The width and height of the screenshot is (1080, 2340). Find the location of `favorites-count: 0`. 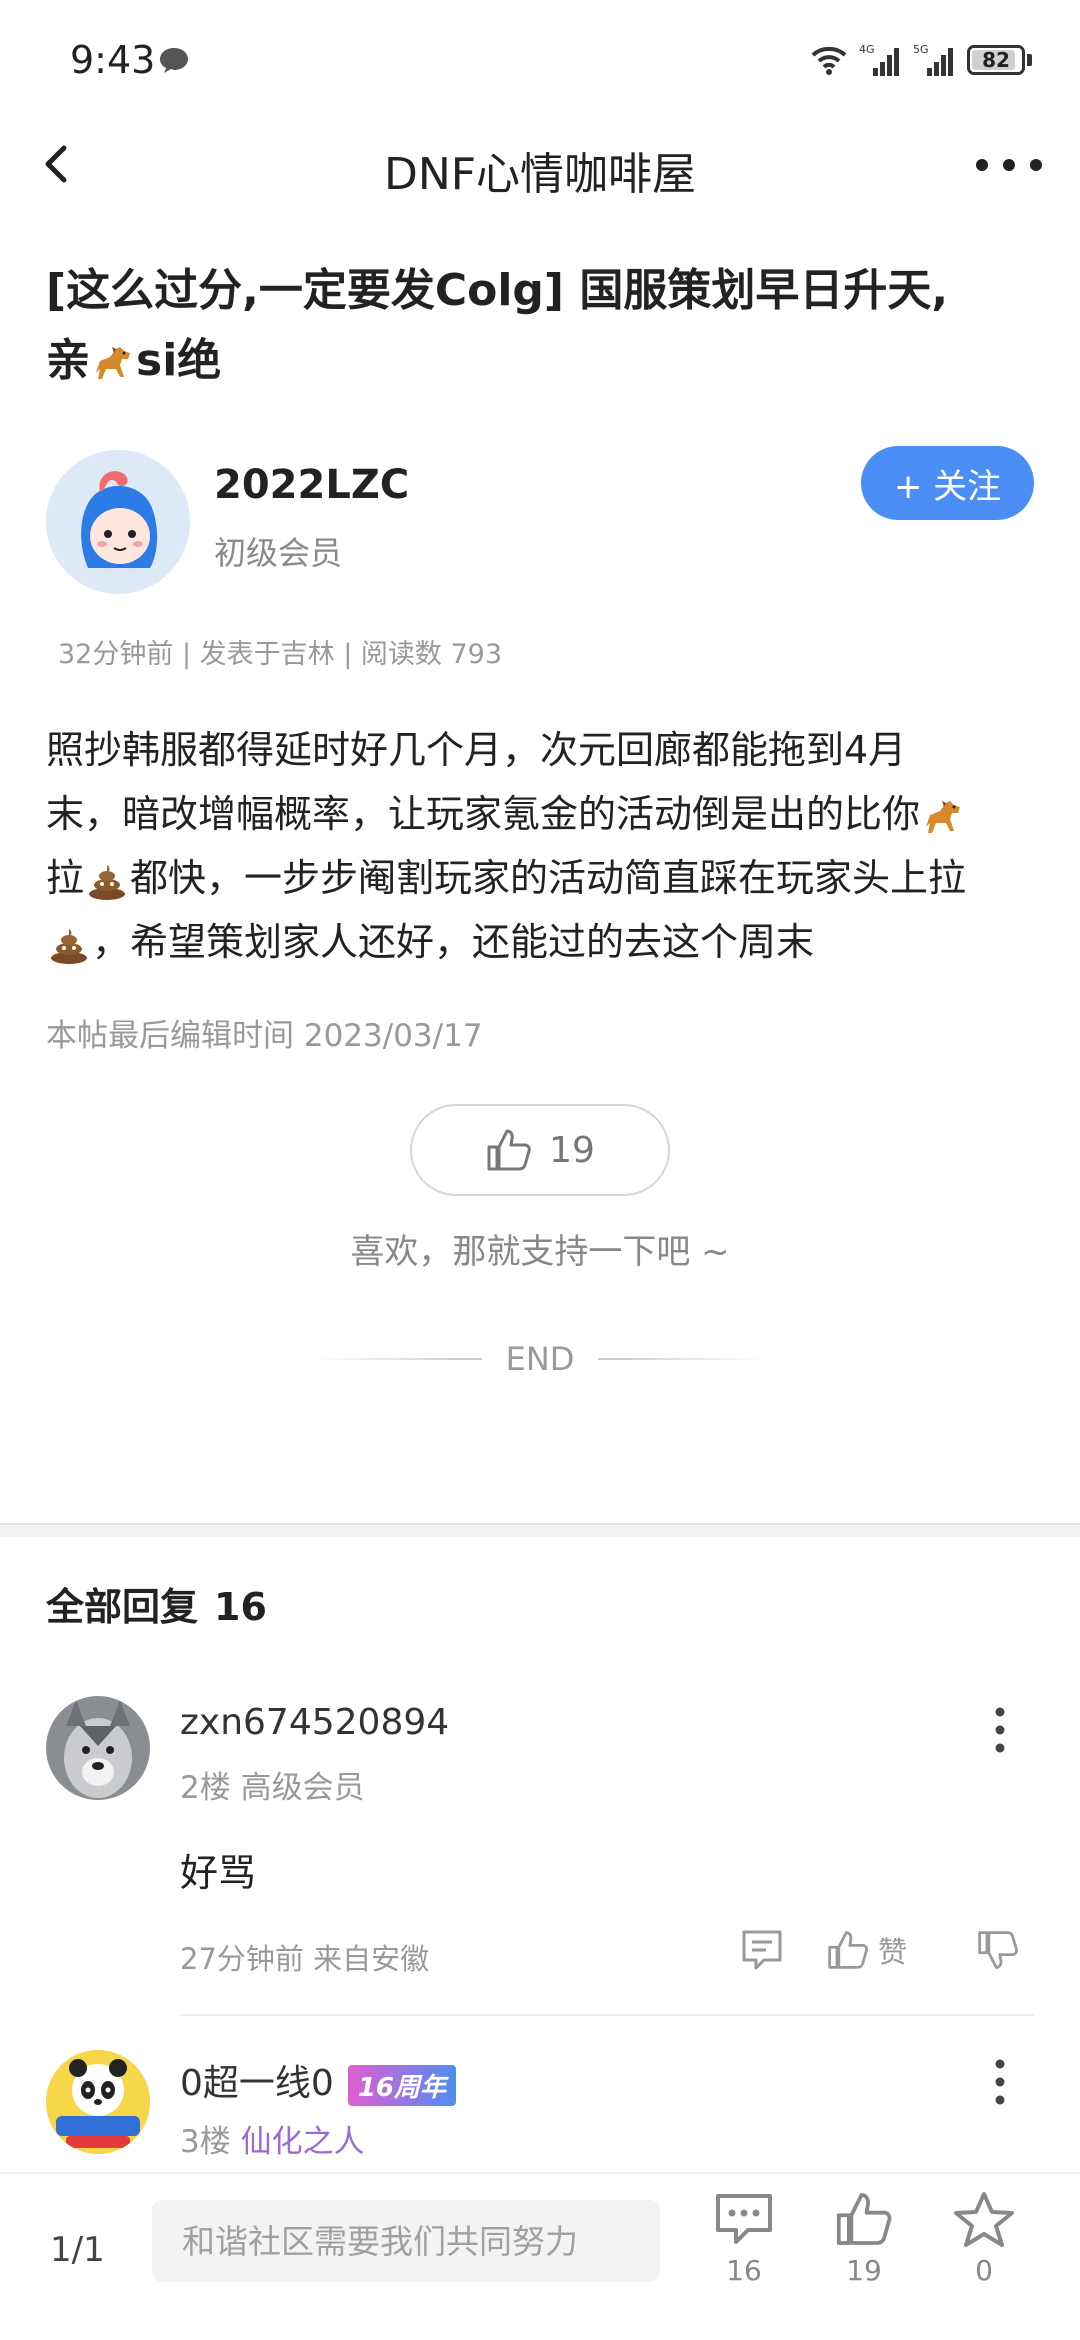

favorites-count: 0 is located at coordinates (984, 2270).